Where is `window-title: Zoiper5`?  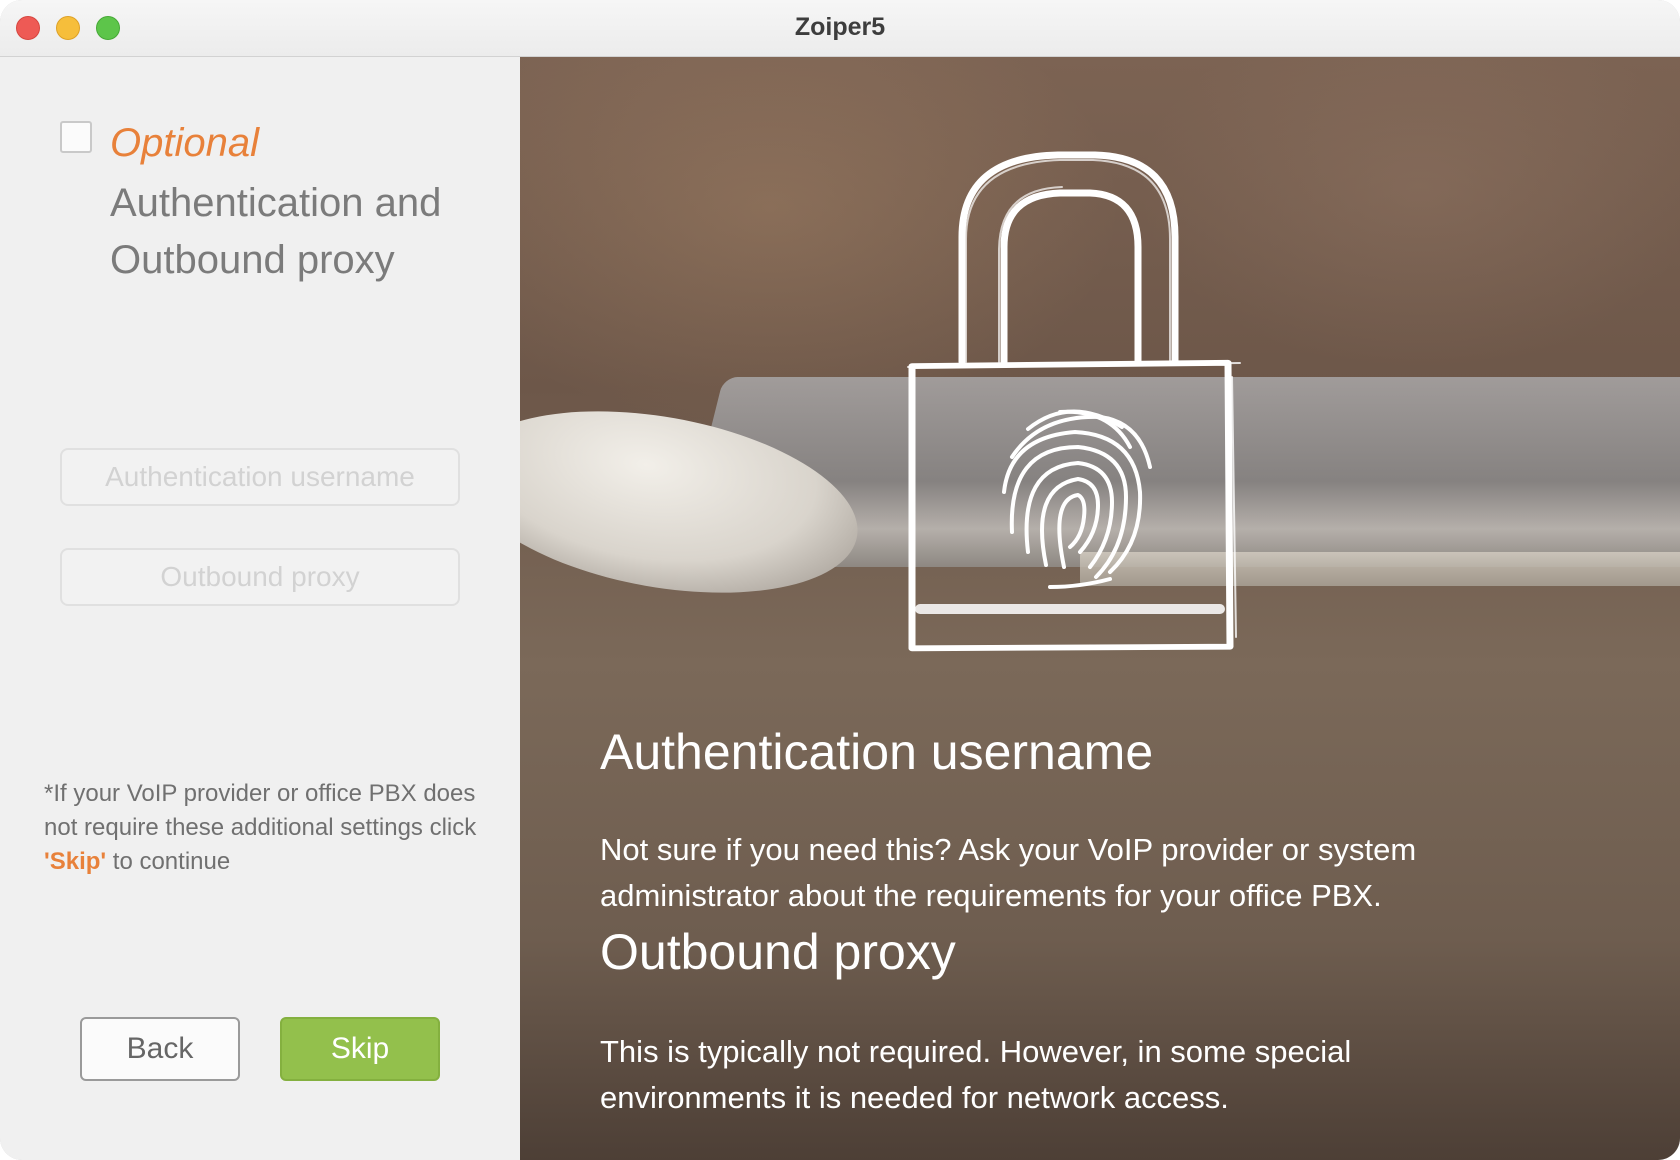 window-title: Zoiper5 is located at coordinates (840, 27).